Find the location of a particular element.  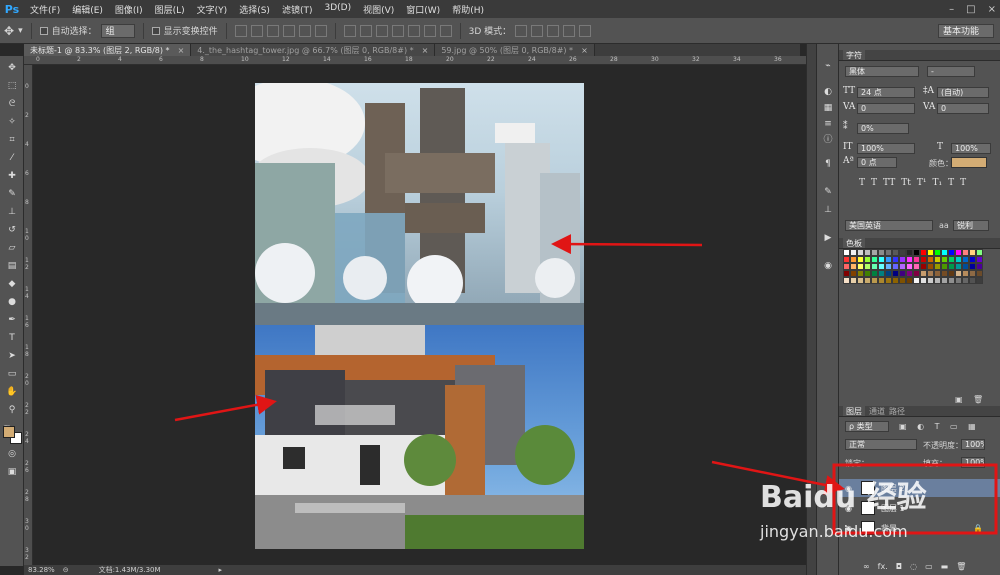

paragraph-panel-icon: ¶ is located at coordinates (828, 164).